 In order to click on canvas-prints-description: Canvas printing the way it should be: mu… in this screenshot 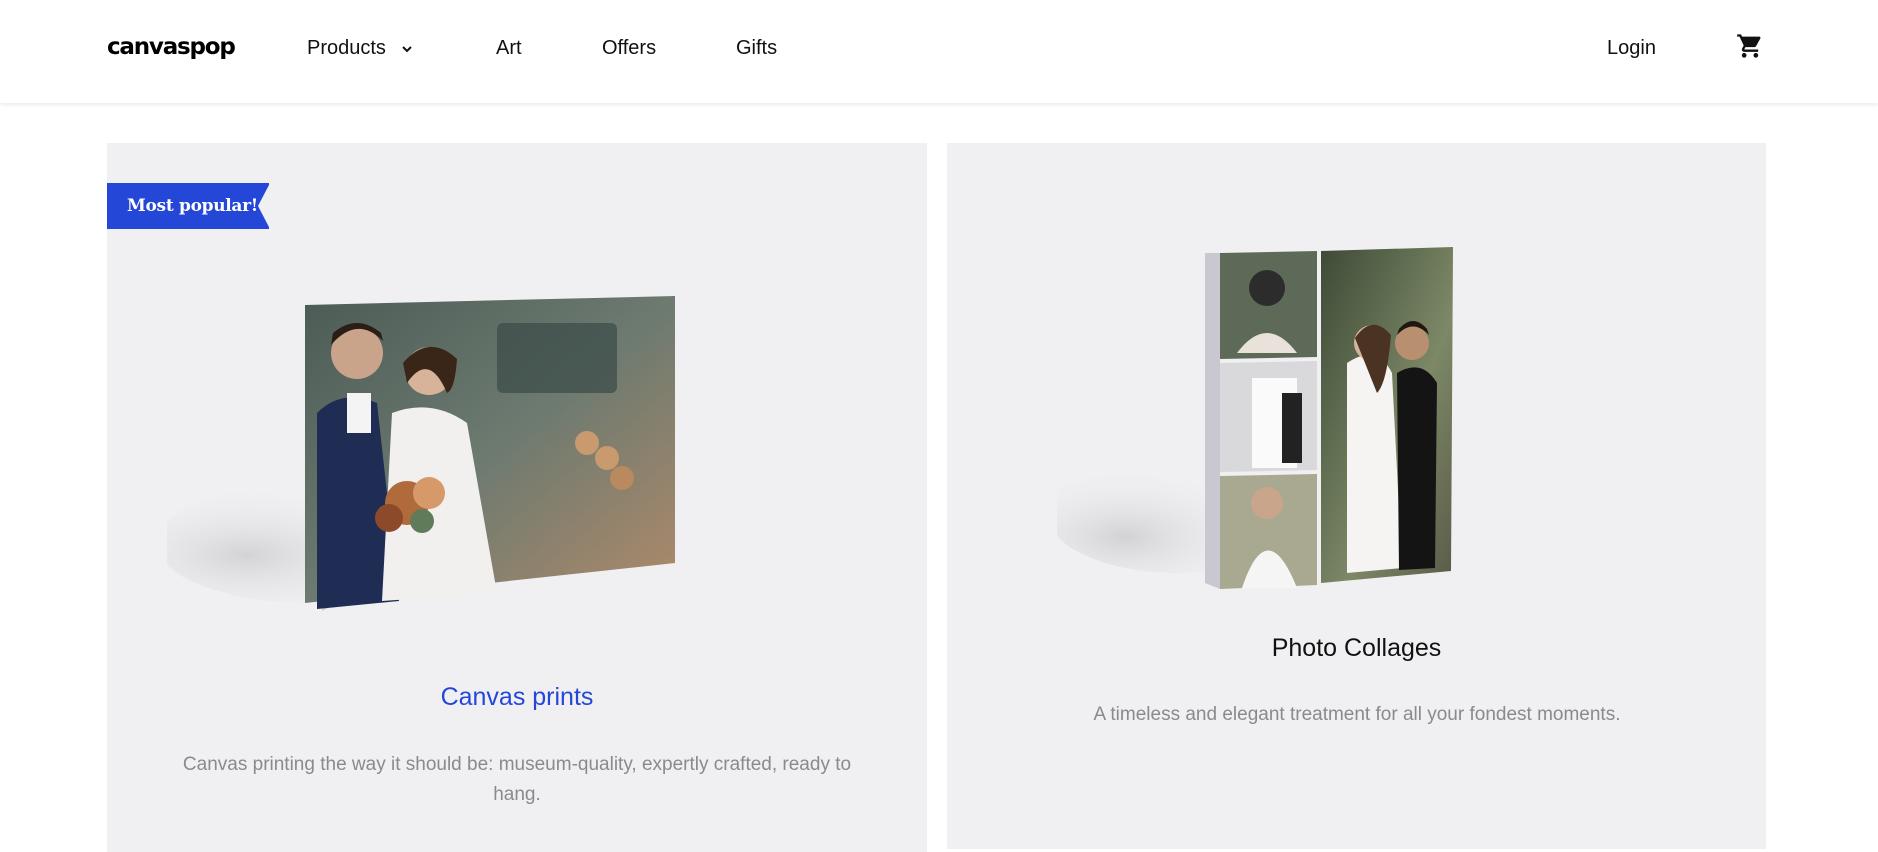, I will do `click(517, 779)`.